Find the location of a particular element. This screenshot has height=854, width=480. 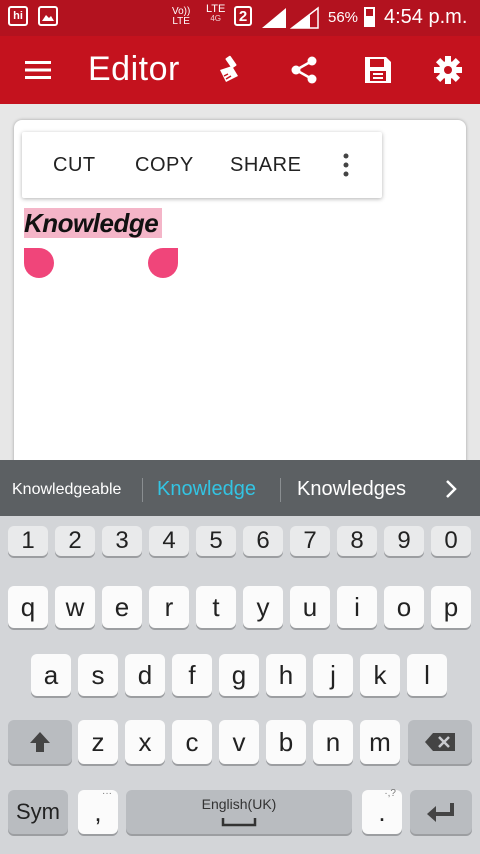

number-key: 6 is located at coordinates (263, 541).